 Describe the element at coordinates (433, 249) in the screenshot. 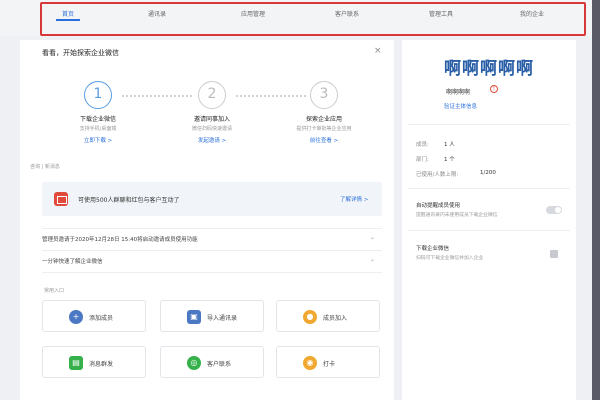

I see `setting-title: 下载企业微信` at that location.